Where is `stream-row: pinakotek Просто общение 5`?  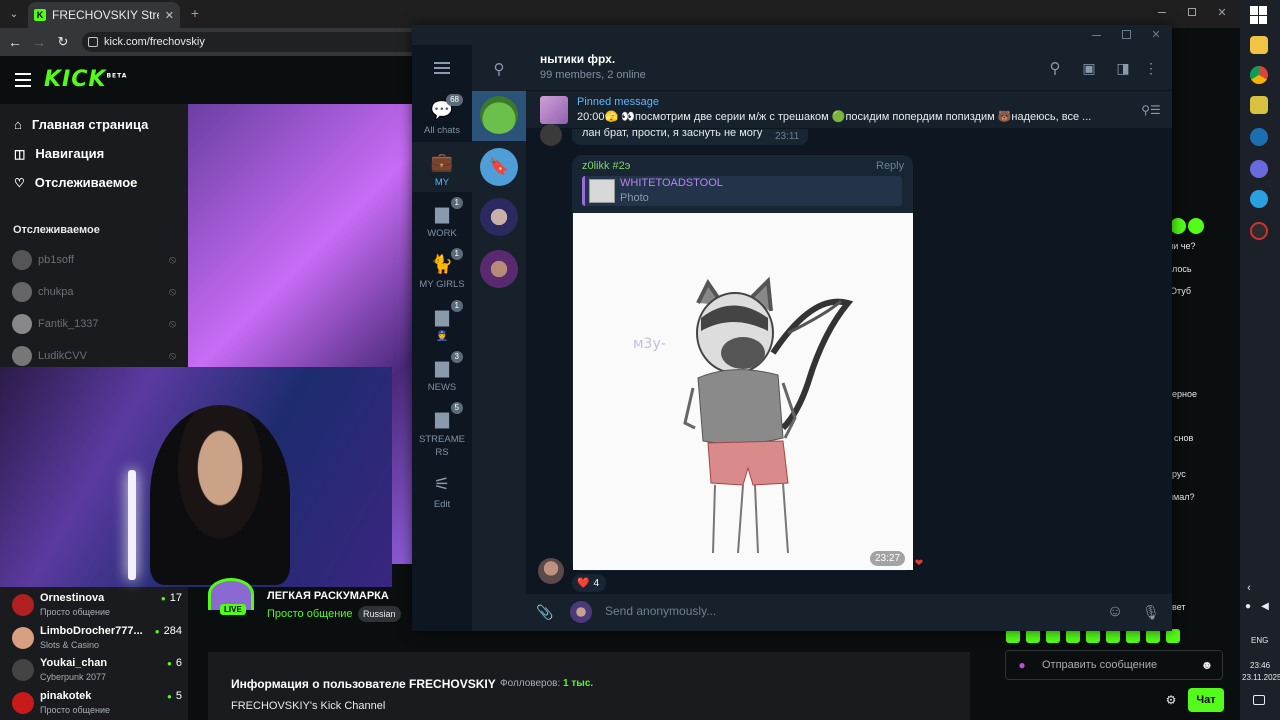 stream-row: pinakotek Просто общение 5 is located at coordinates (97, 704).